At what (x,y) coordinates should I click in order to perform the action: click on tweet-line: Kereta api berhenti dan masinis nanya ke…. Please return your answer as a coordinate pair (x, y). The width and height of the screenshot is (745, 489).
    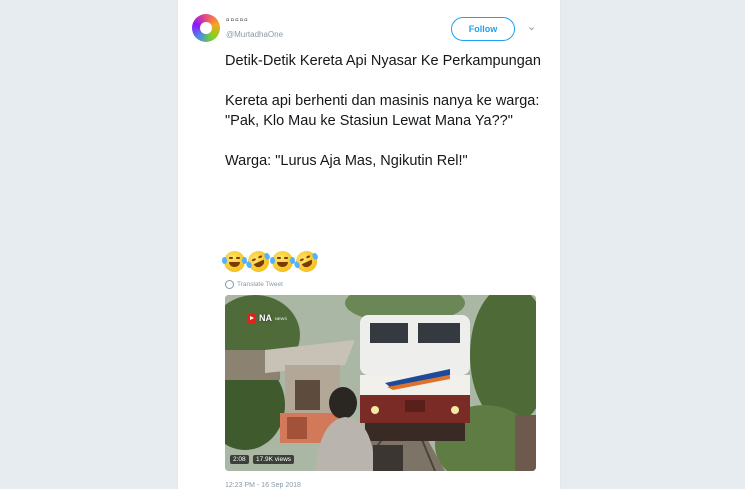
    Looking at the image, I should click on (382, 101).